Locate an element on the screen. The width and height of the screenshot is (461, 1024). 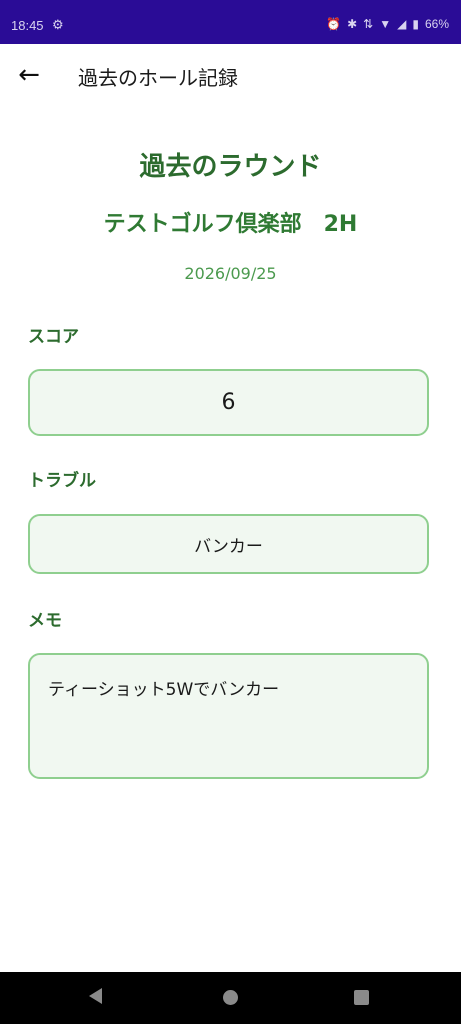
memo-value: ティーショット5Wでバンカー is located at coordinates (164, 690).